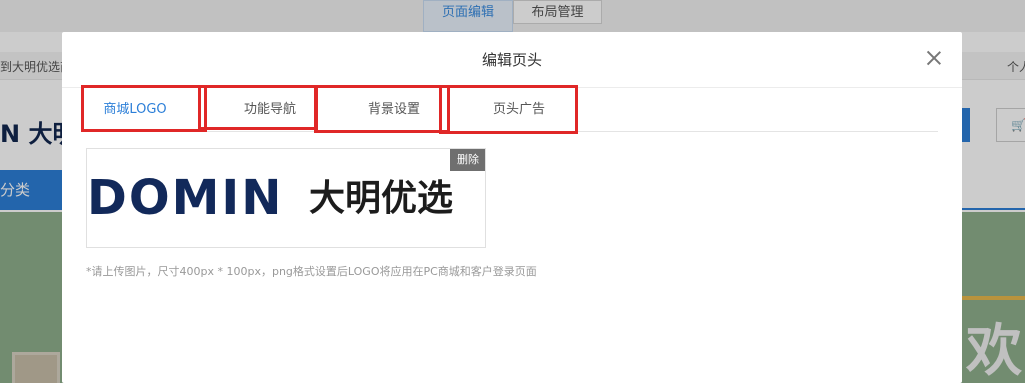  I want to click on logo-brand-en: DOMIN, so click(185, 198).